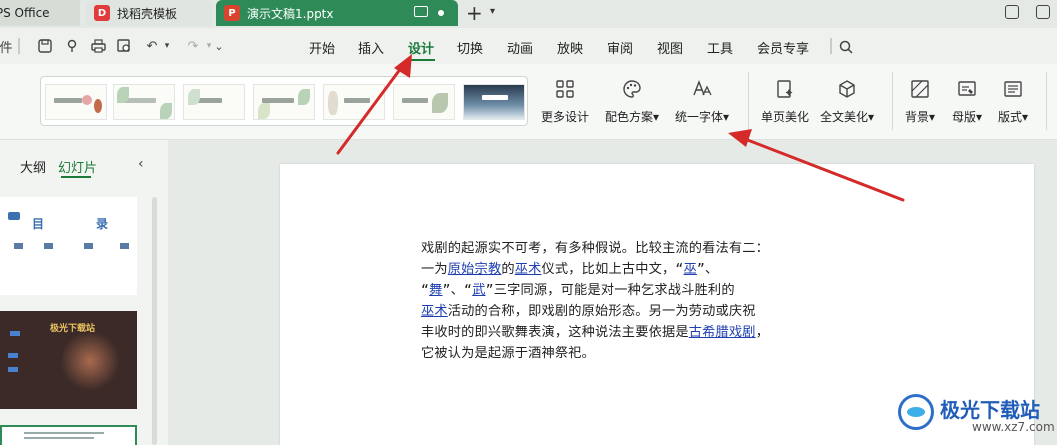 This screenshot has height=445, width=1057. What do you see at coordinates (847, 101) in the screenshot?
I see `full-beautify-button: 全文美化▾` at bounding box center [847, 101].